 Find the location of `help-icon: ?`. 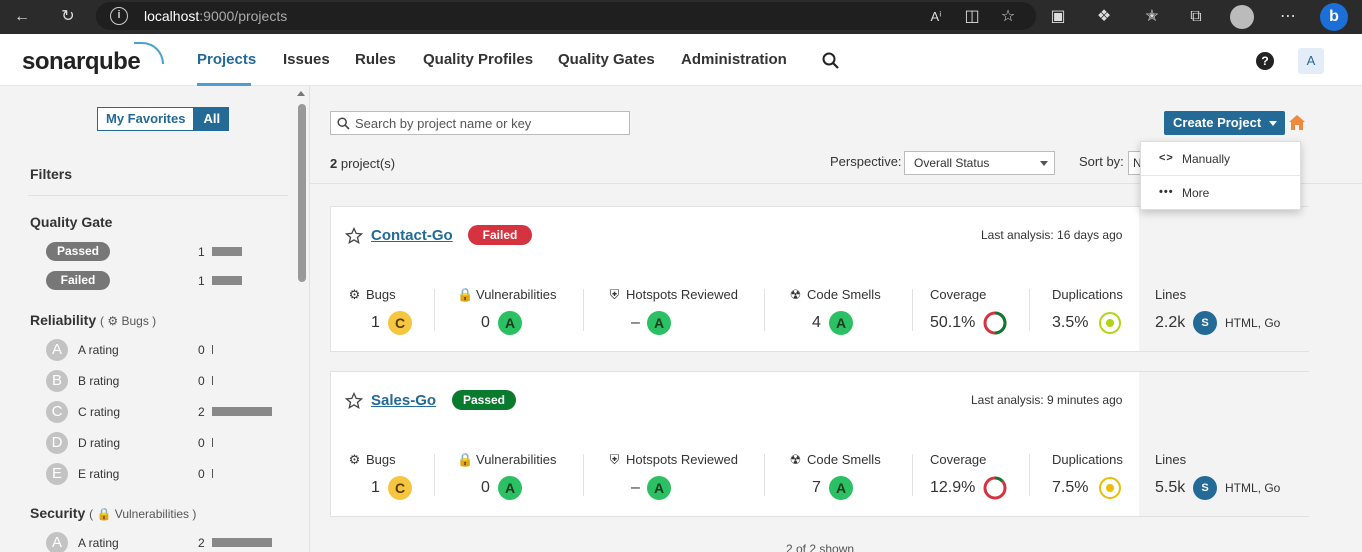

help-icon: ? is located at coordinates (1265, 61).